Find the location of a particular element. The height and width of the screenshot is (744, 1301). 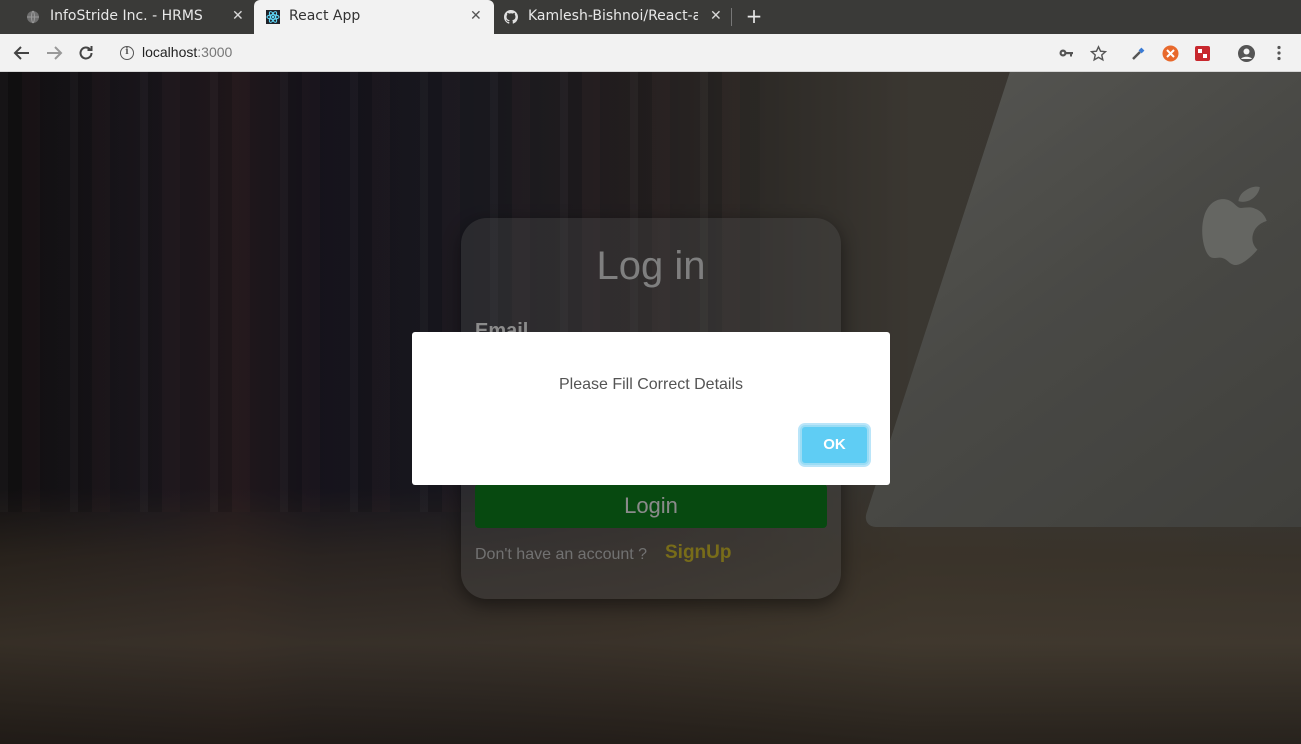

github-icon is located at coordinates (511, 17).